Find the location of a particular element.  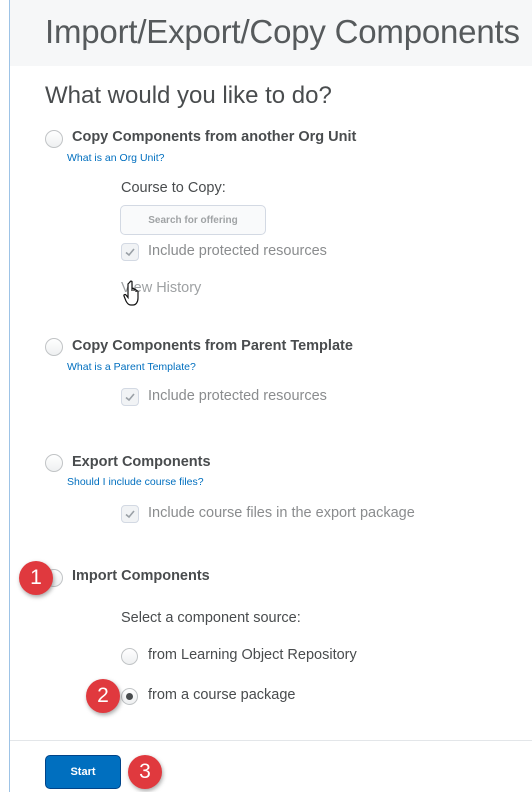

component-source-prompt: Select a component source: is located at coordinates (211, 618).